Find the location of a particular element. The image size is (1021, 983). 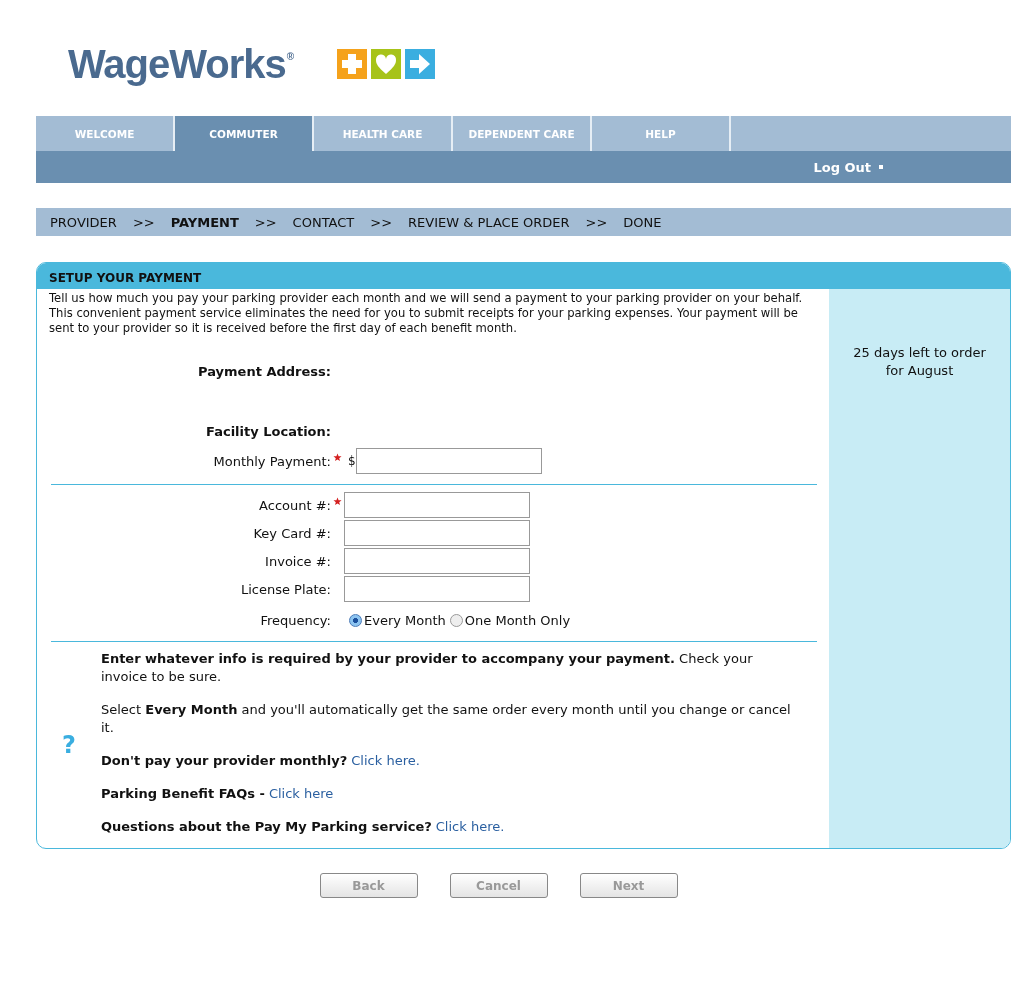

help-text: Questions about the Pay My Parking service? Click here. is located at coordinates (303, 827).